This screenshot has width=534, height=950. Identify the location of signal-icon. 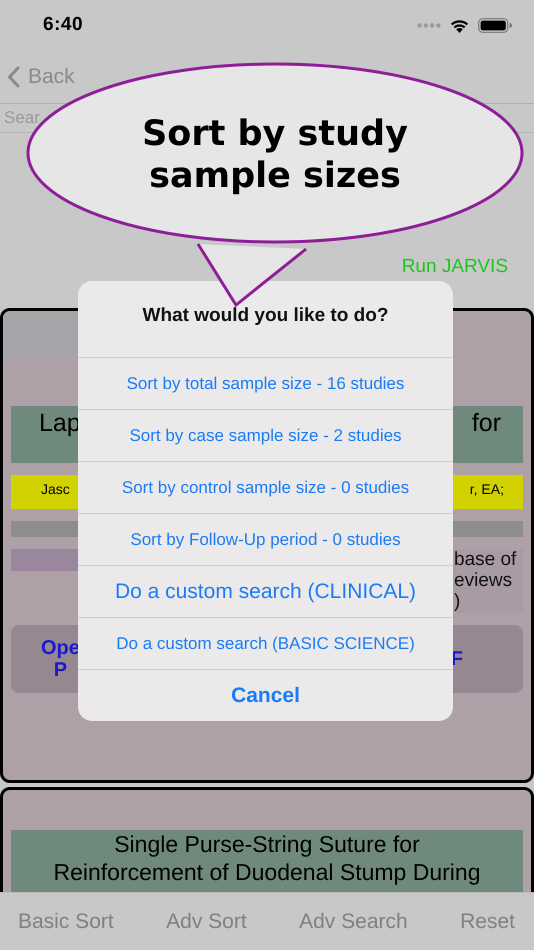
(429, 25).